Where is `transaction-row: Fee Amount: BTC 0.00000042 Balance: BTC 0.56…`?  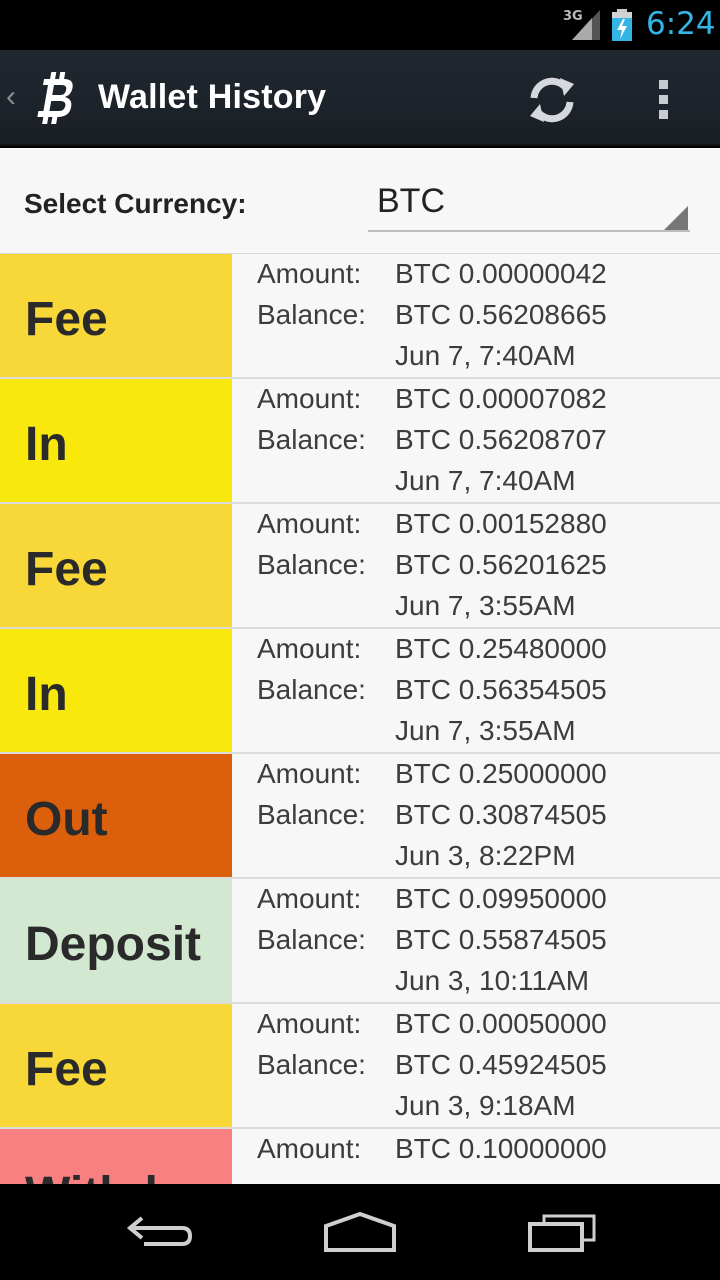 transaction-row: Fee Amount: BTC 0.00000042 Balance: BTC 0.56… is located at coordinates (360, 316).